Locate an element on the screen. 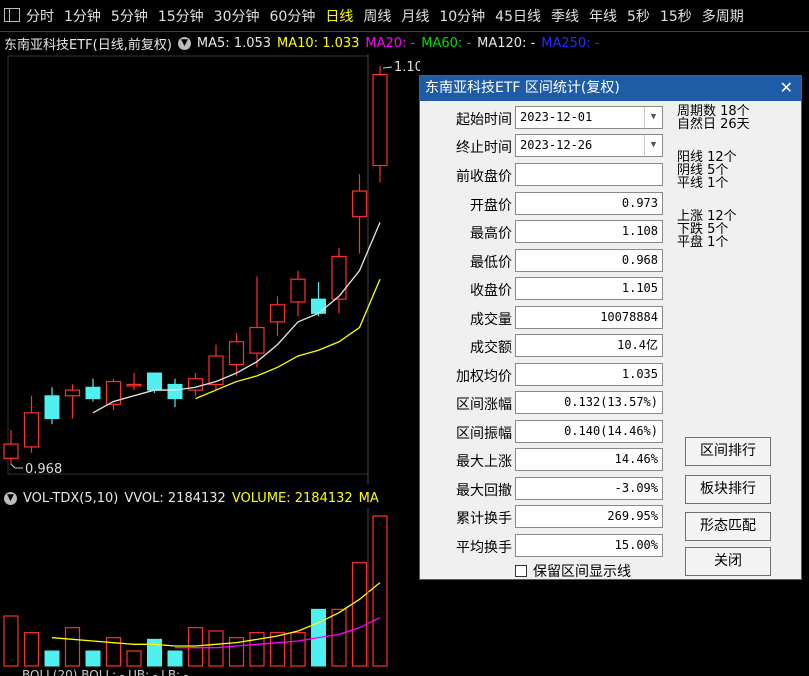 The width and height of the screenshot is (809, 676). boll-legend: BOLL(20) BOLL: - UB: - LB: - is located at coordinates (105, 672).